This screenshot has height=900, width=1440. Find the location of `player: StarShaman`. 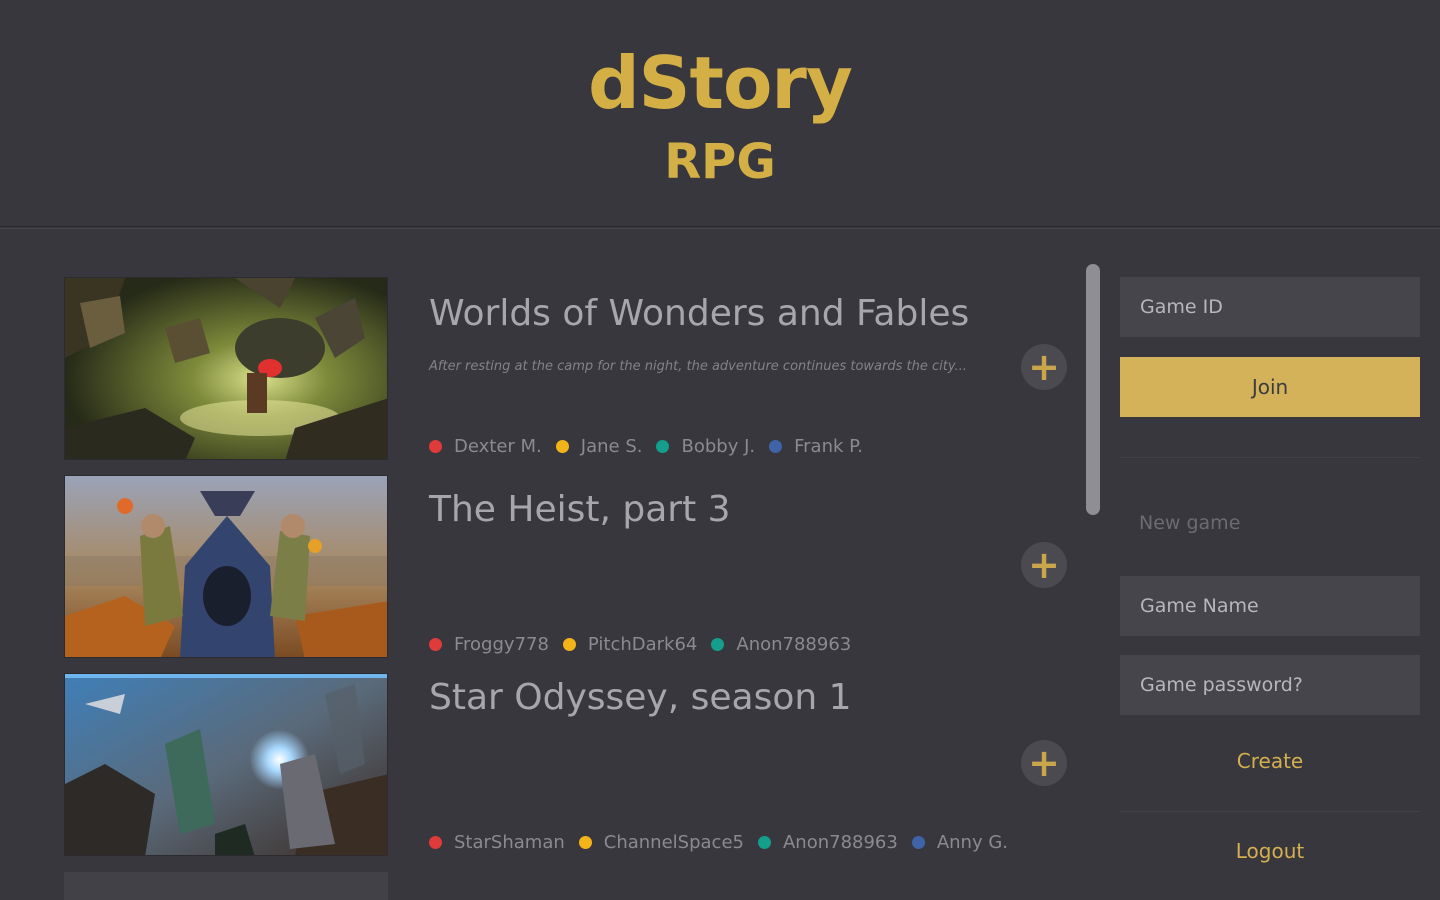

player: StarShaman is located at coordinates (497, 842).